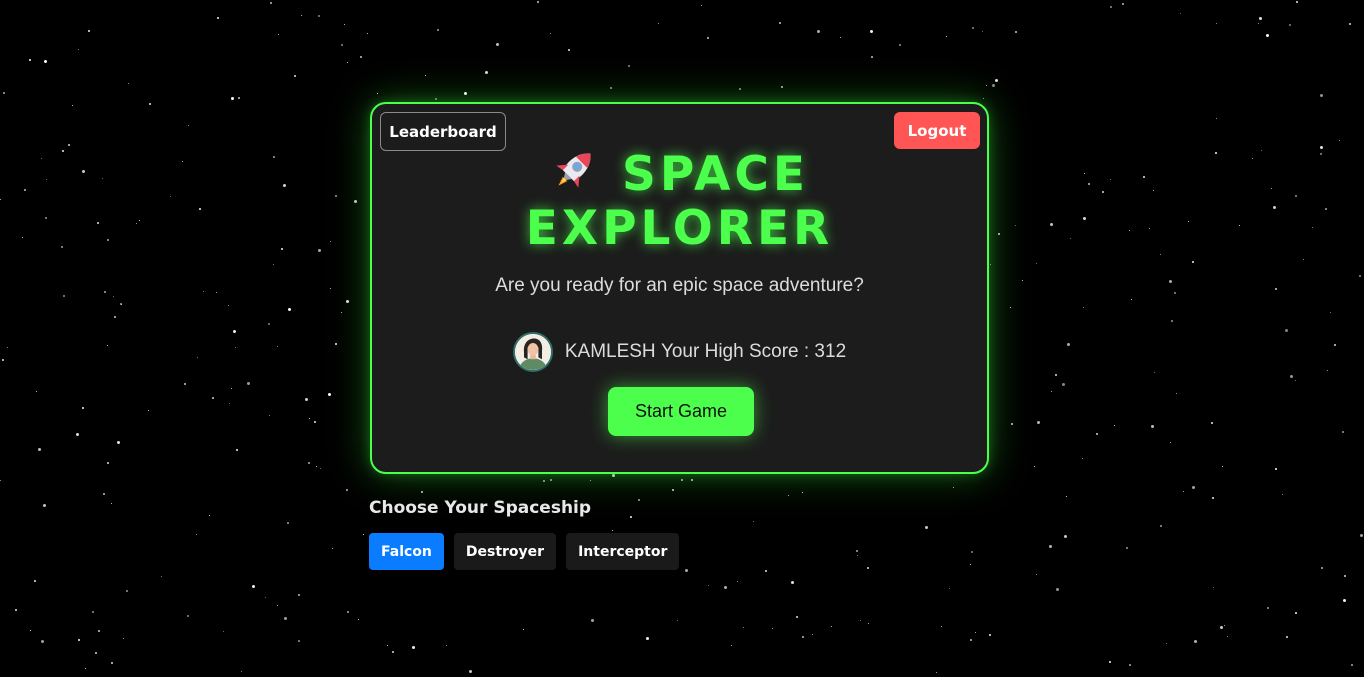 The image size is (1364, 677). Describe the element at coordinates (610, 351) in the screenshot. I see `player-name: KAMLESH` at that location.